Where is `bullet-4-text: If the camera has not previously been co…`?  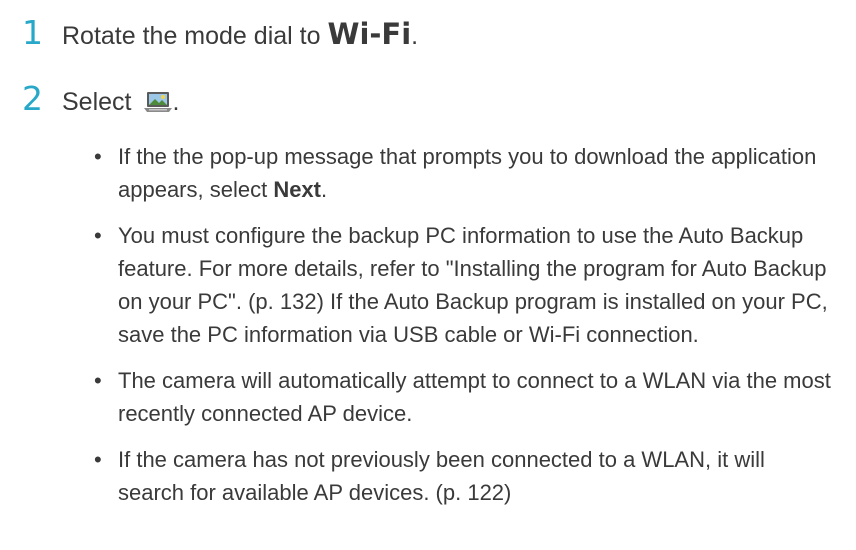 bullet-4-text: If the camera has not previously been co… is located at coordinates (441, 476).